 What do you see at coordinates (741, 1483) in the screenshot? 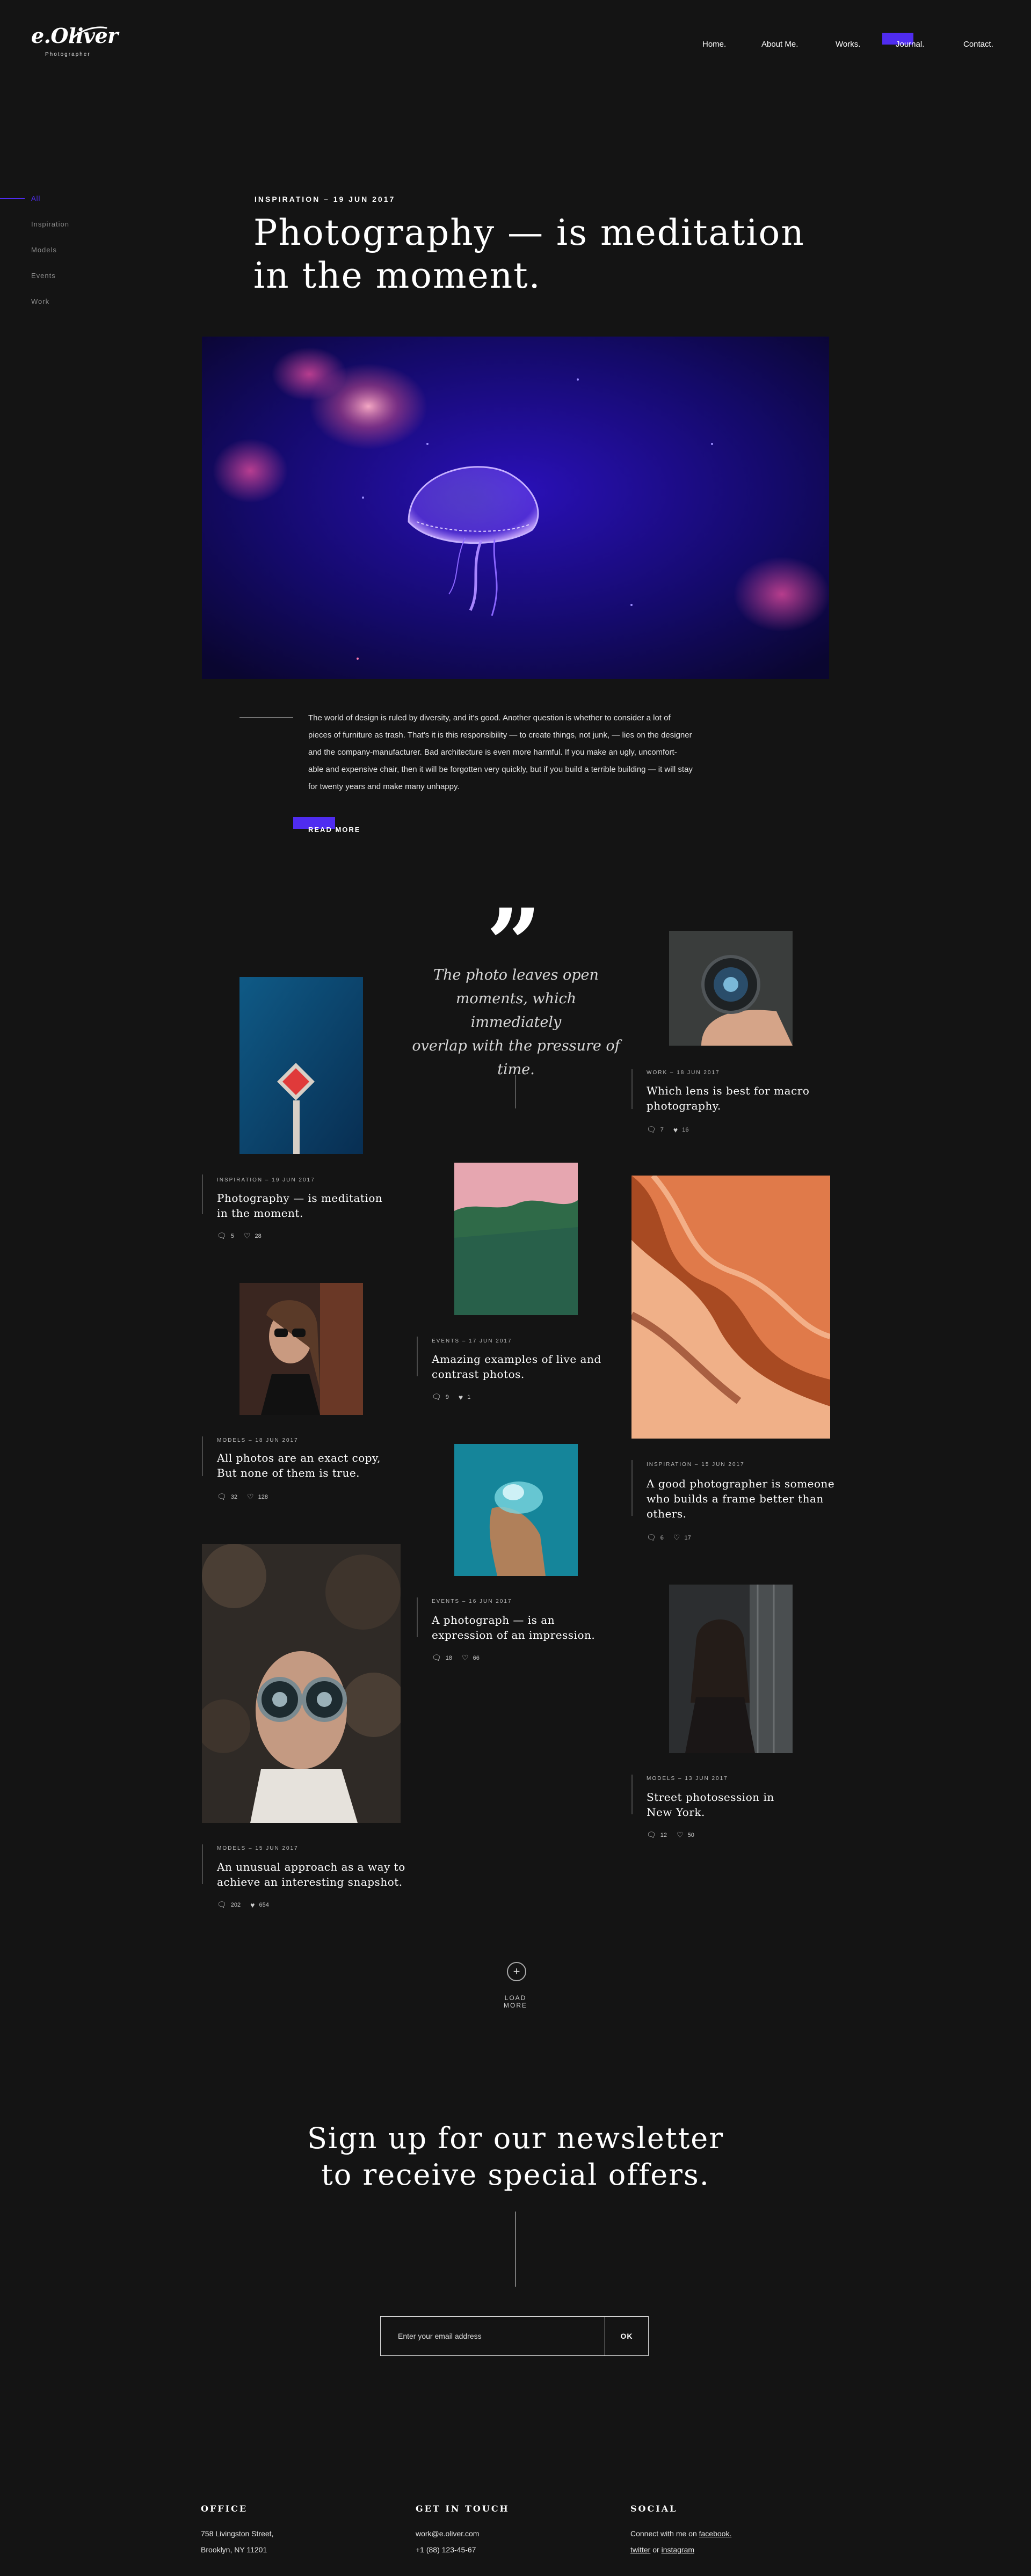
I see `post-title-line: A good photographer is someone` at bounding box center [741, 1483].